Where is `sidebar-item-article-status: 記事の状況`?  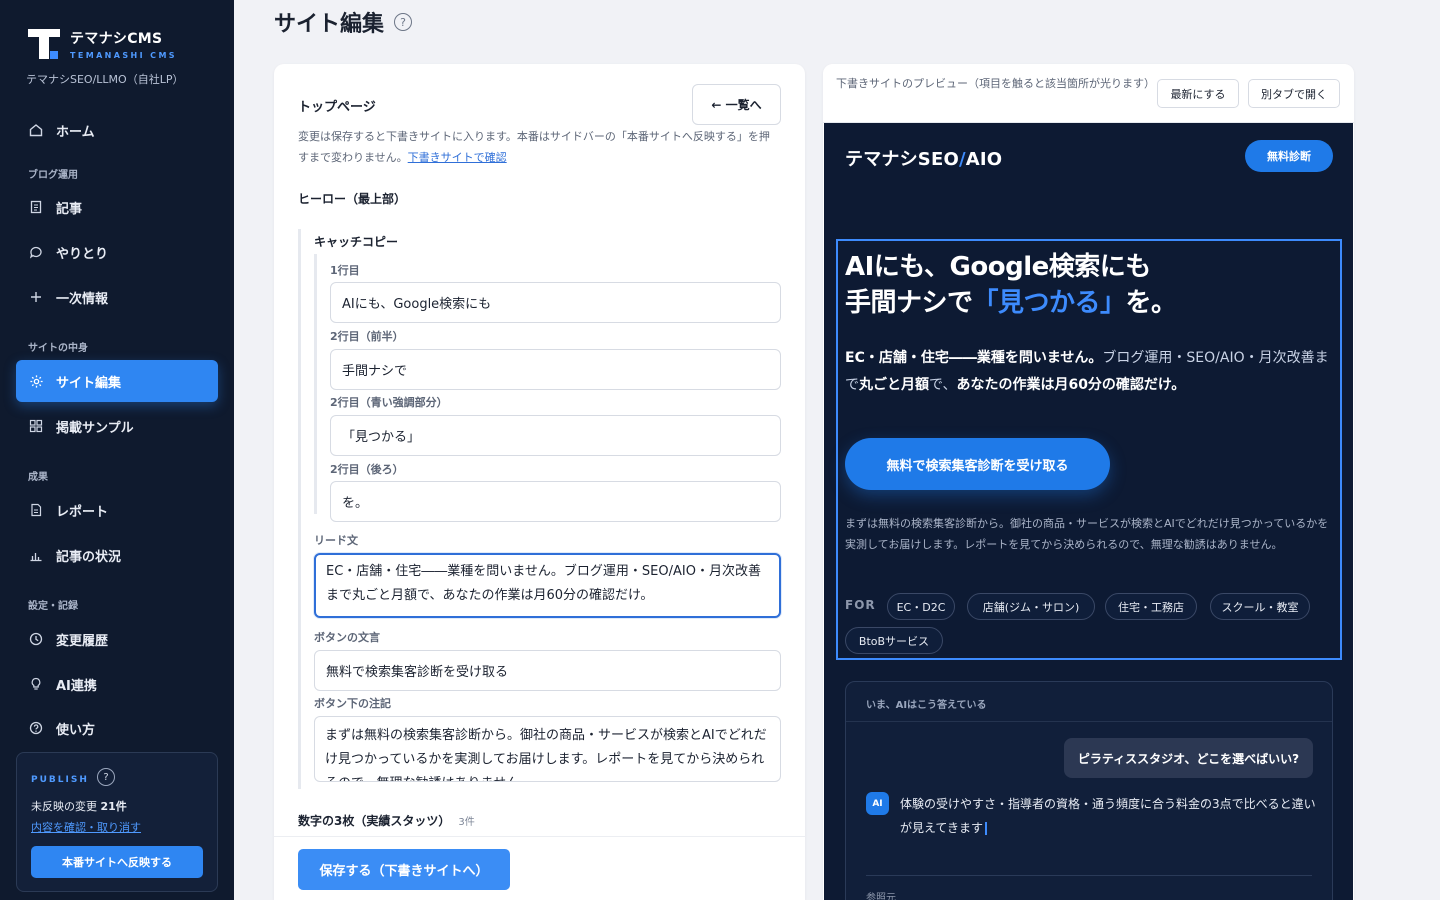
sidebar-item-article-status: 記事の状況 is located at coordinates (117, 555).